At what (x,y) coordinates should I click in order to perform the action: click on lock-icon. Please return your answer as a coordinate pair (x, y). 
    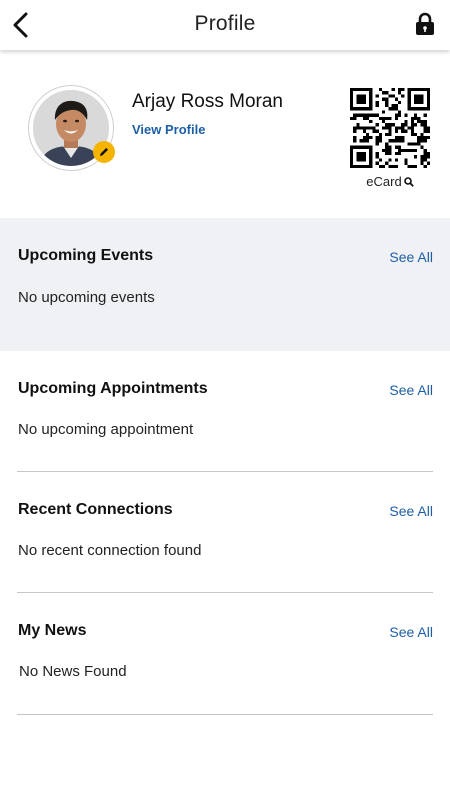
    Looking at the image, I should click on (425, 23).